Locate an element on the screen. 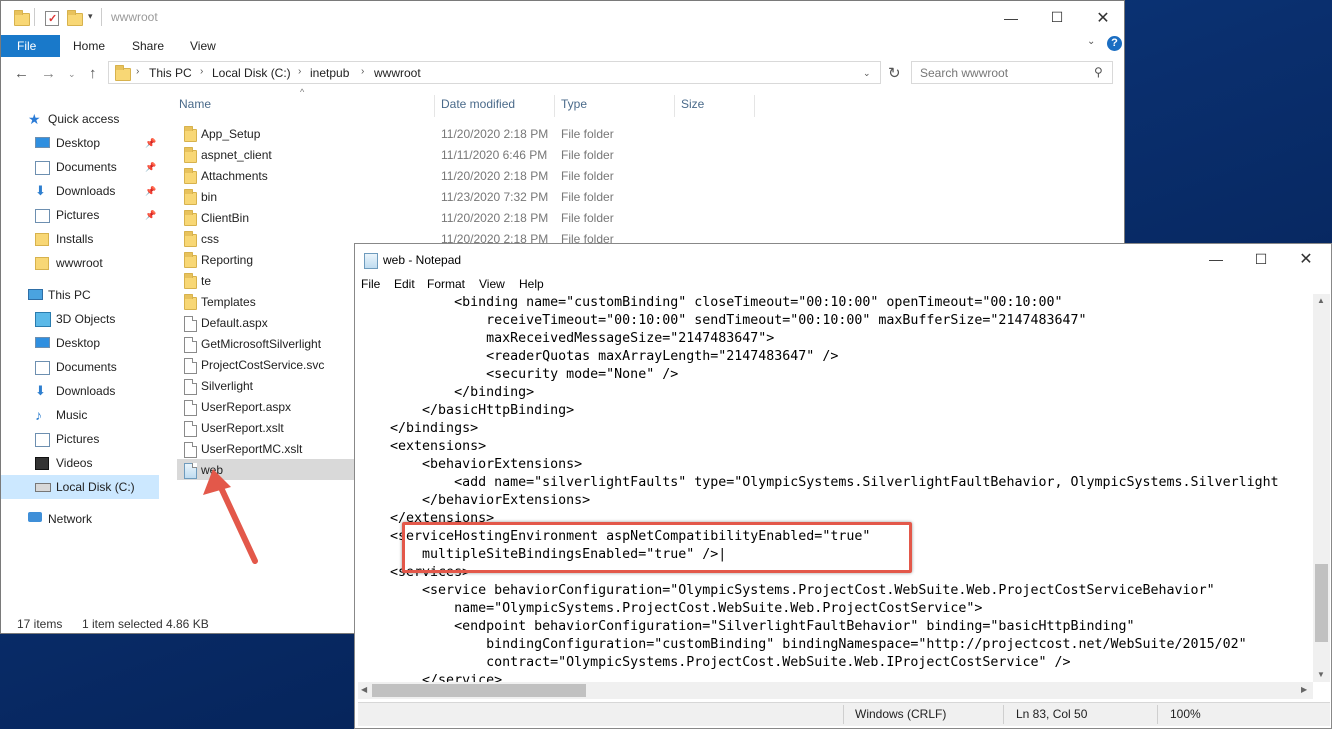 The image size is (1332, 729). code-line: </bindings> is located at coordinates (418, 428).